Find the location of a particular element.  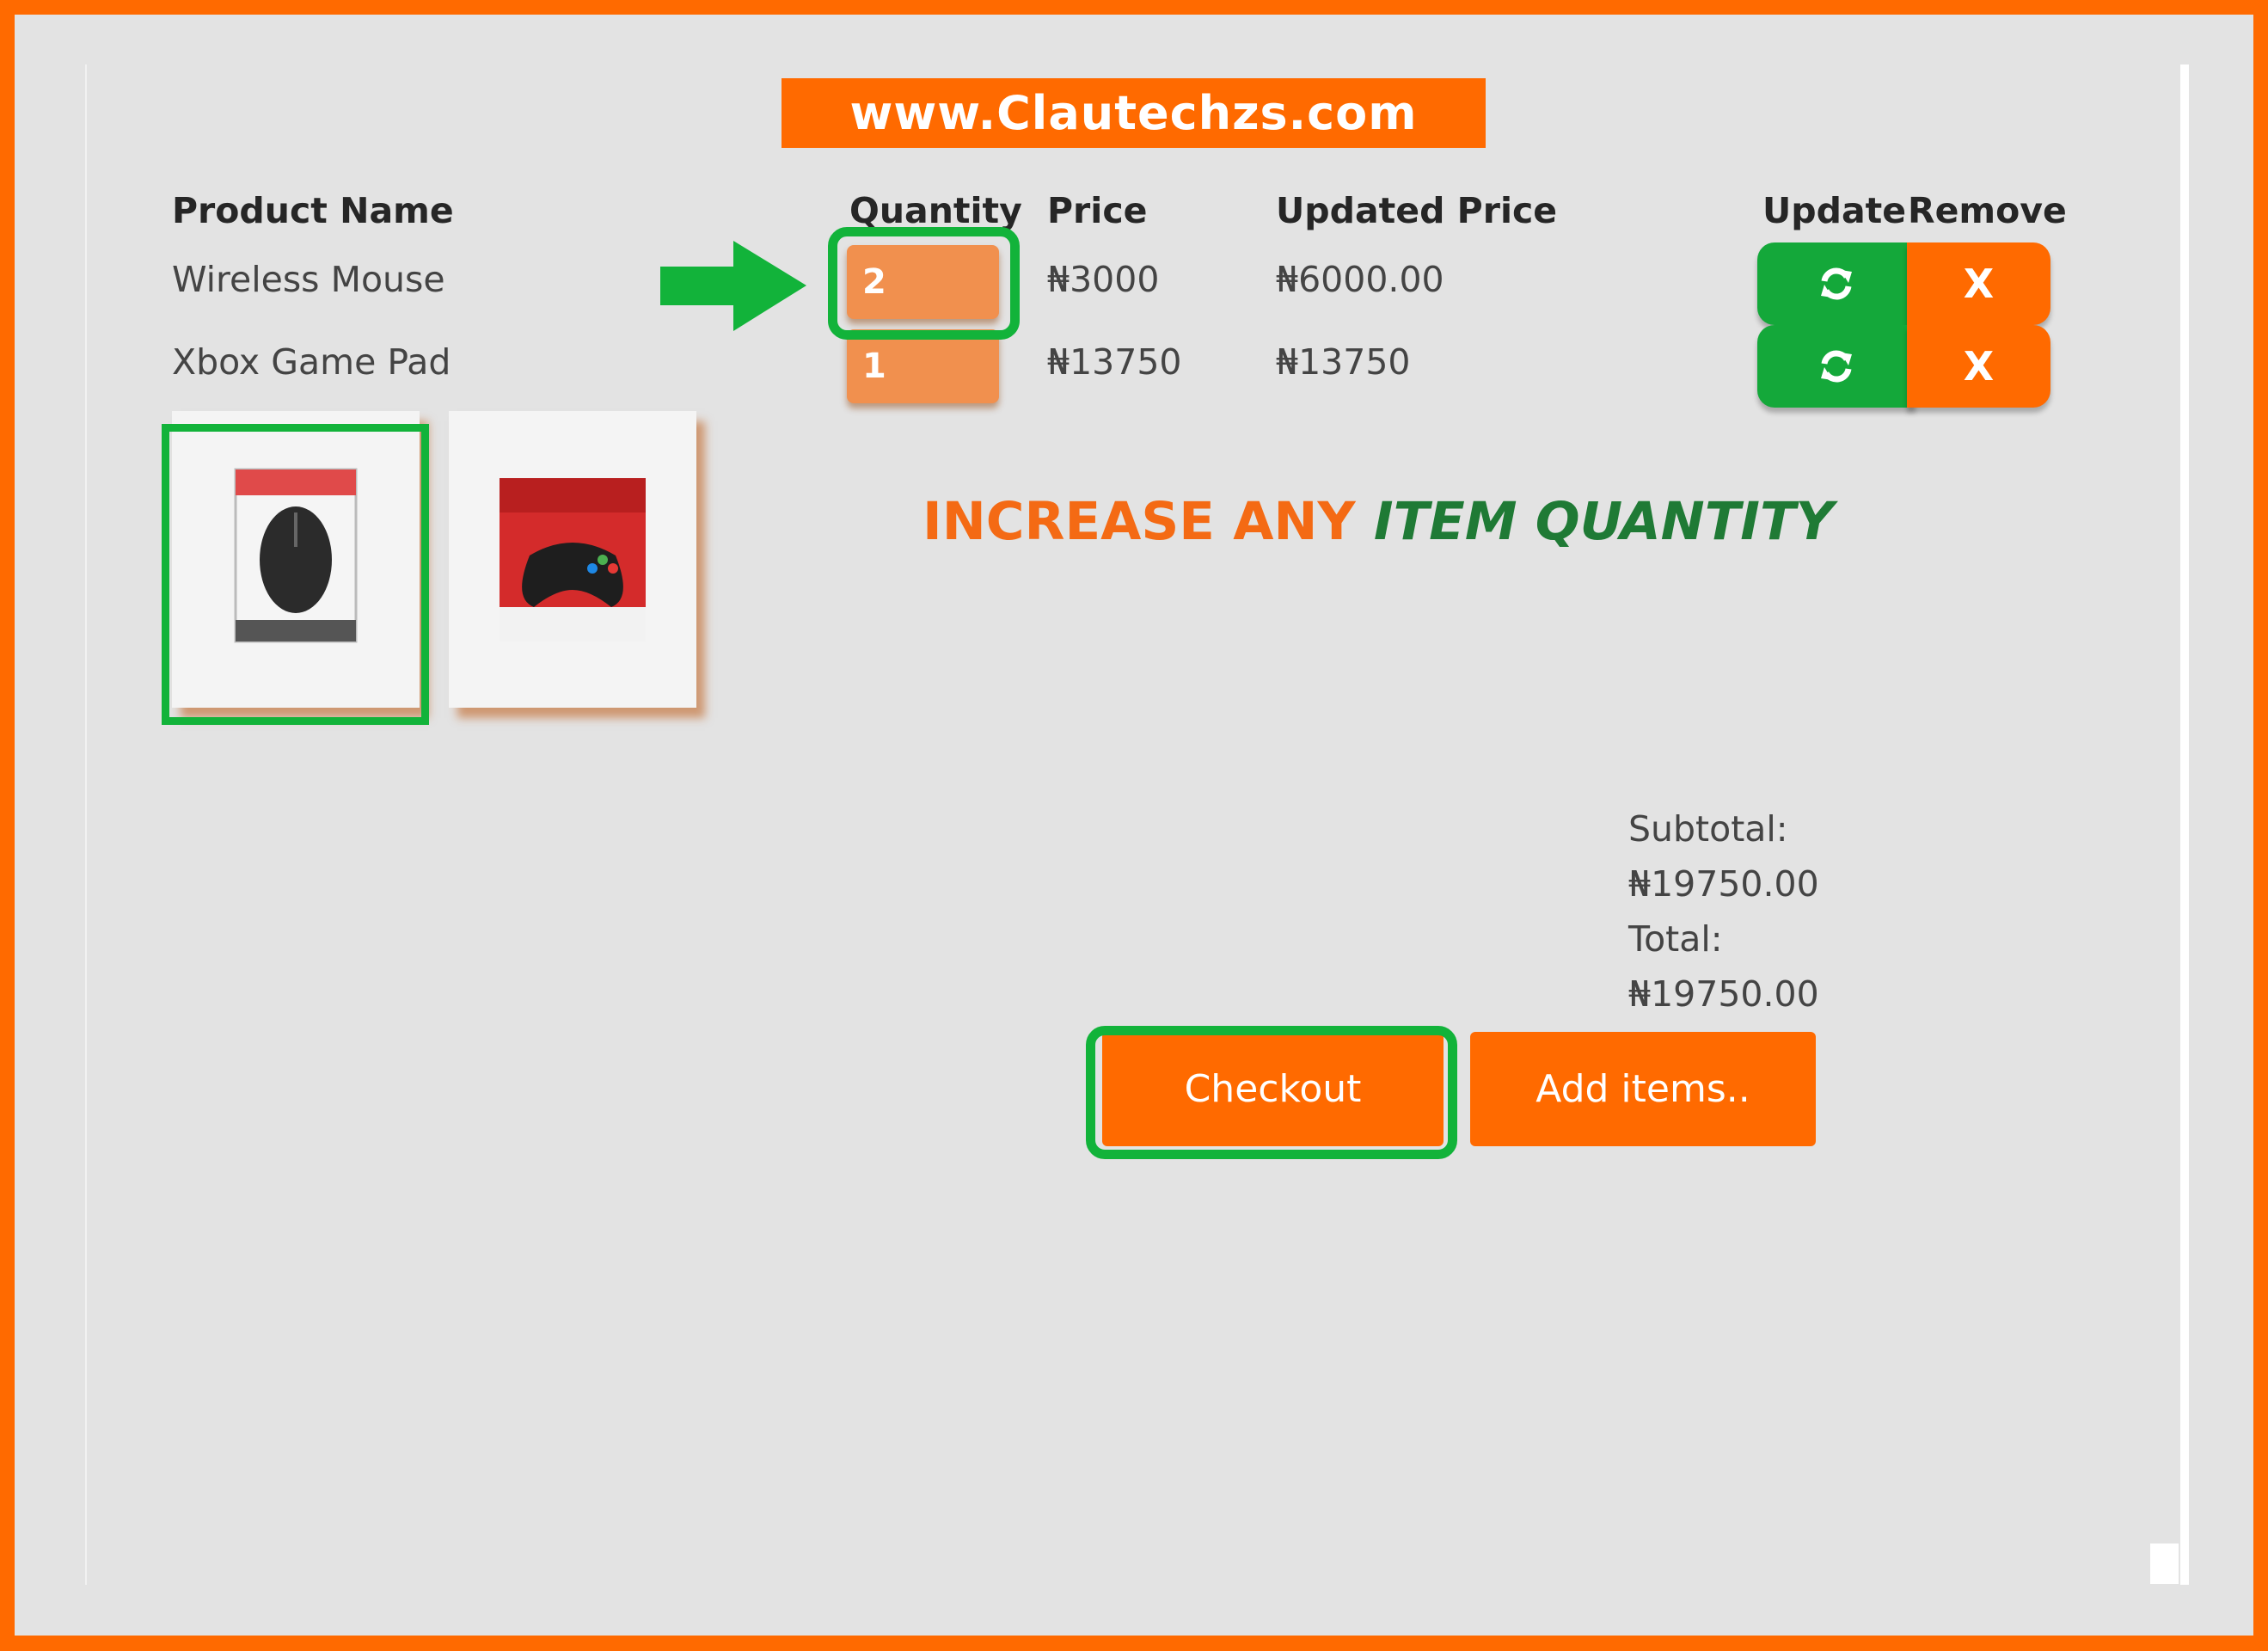

product-image-xbox-game-pad is located at coordinates (572, 559).